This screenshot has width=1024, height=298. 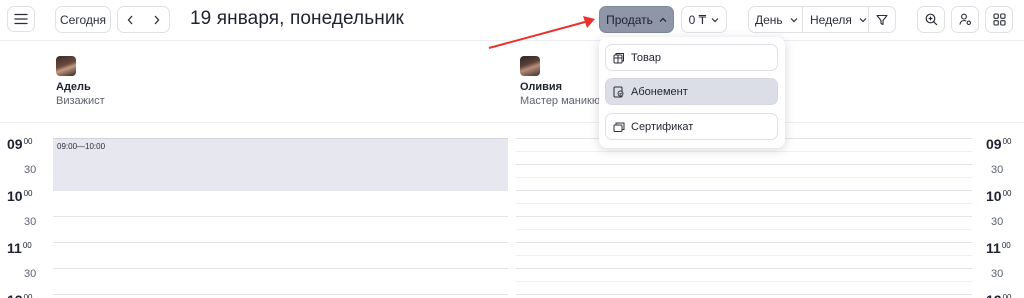 I want to click on day-view-dropdown: День, so click(x=776, y=19).